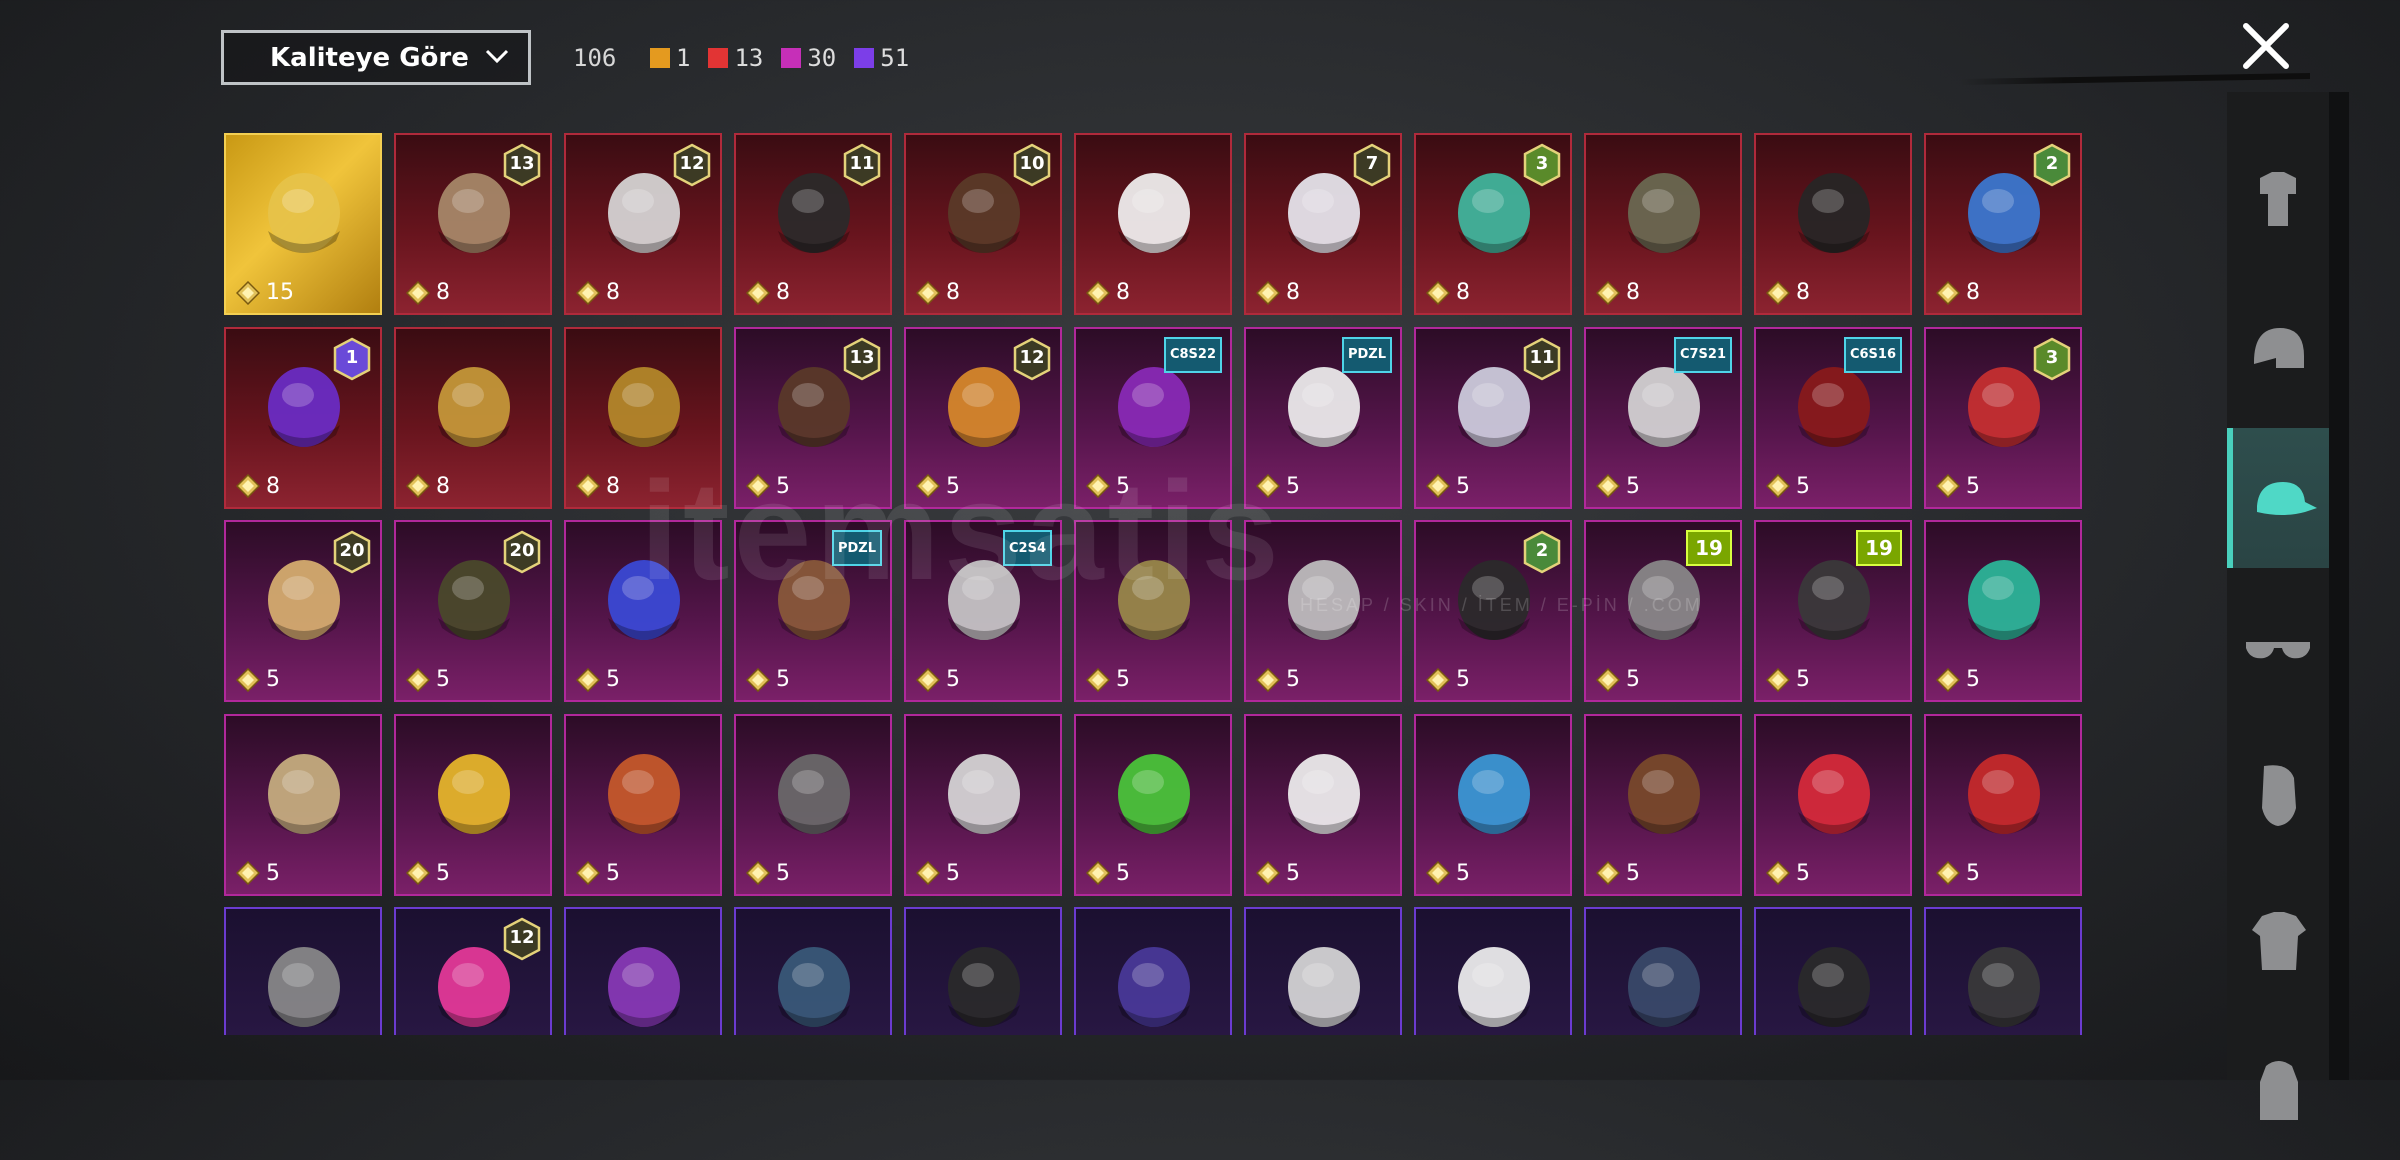  I want to click on grey-hair-icon, so click(304, 987).